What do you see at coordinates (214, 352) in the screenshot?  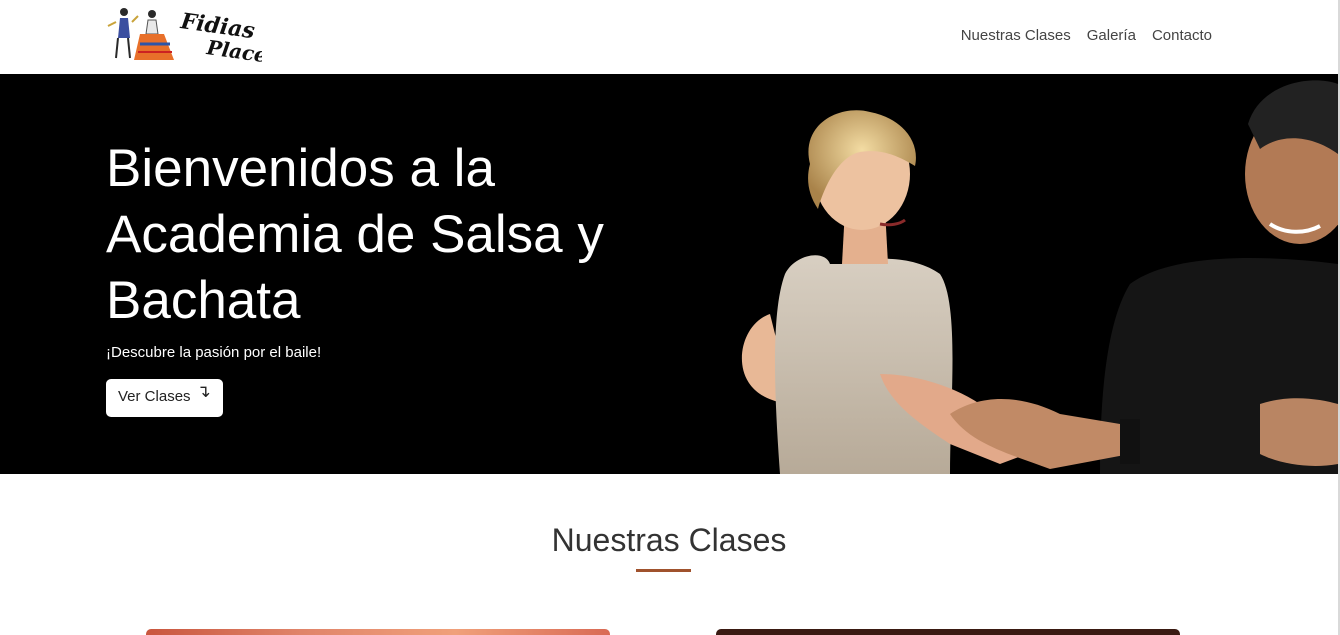 I see `hero-subtitle: ¡Descubre la pasión por el baile!` at bounding box center [214, 352].